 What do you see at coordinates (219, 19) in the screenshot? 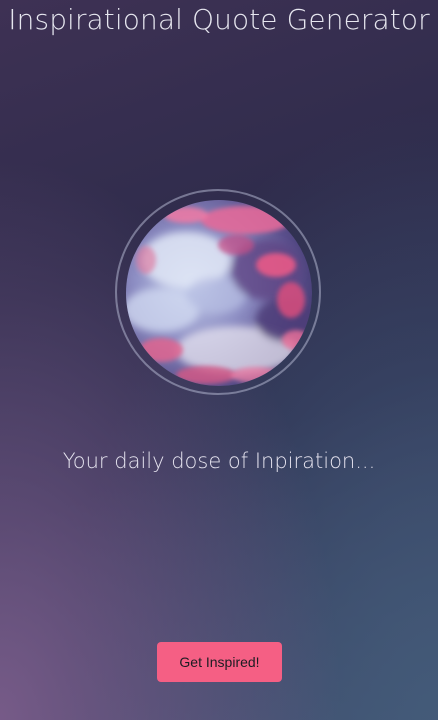
I see `page-title: Inspirational Quote Generator` at bounding box center [219, 19].